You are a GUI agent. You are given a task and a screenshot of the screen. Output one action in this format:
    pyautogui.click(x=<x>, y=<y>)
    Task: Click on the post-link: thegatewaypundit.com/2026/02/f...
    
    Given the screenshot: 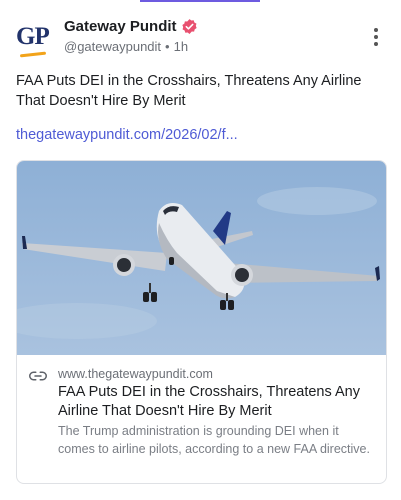 What is the action you would take?
    pyautogui.click(x=127, y=135)
    